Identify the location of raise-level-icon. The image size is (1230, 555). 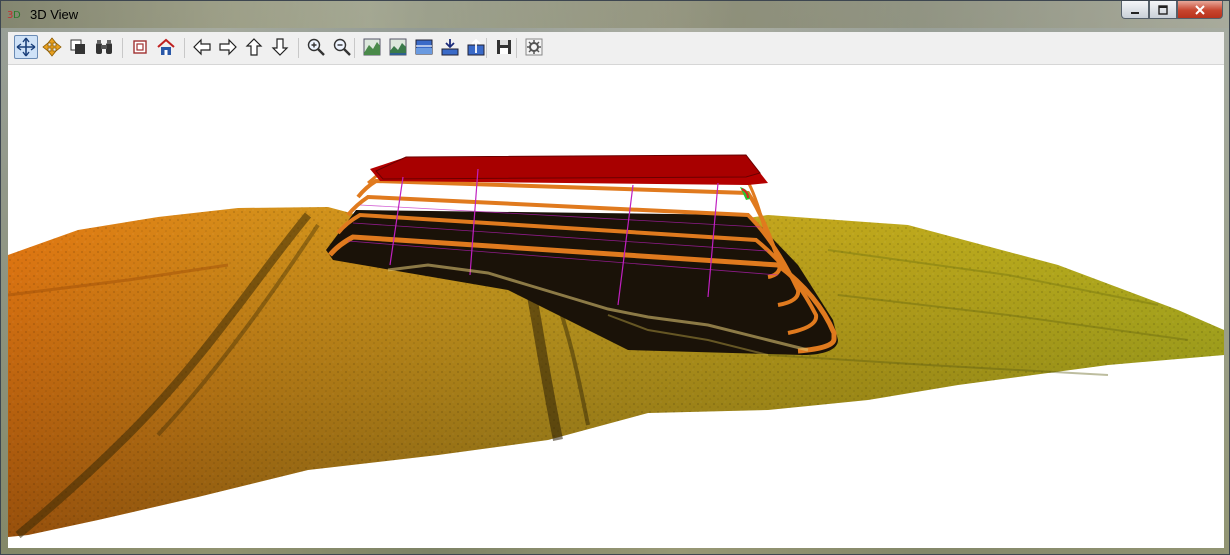
(476, 47).